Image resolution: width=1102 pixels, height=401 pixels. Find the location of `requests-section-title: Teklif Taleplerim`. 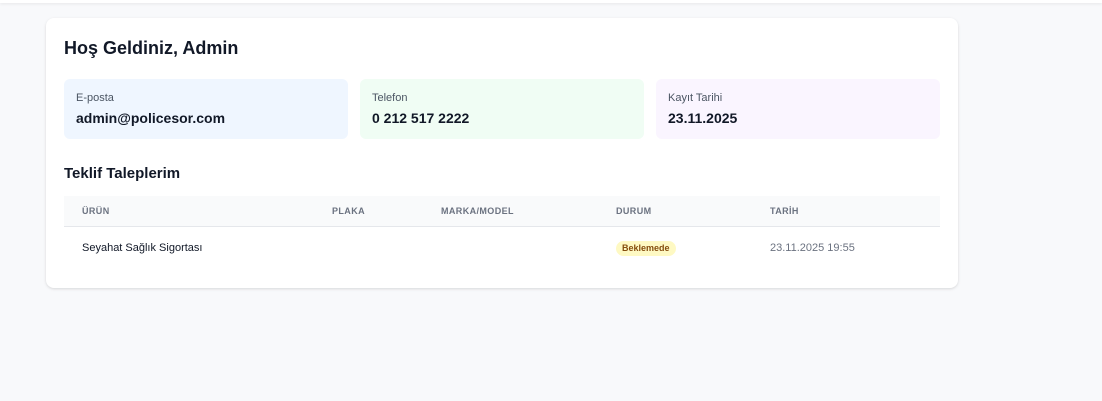

requests-section-title: Teklif Taleplerim is located at coordinates (122, 173).